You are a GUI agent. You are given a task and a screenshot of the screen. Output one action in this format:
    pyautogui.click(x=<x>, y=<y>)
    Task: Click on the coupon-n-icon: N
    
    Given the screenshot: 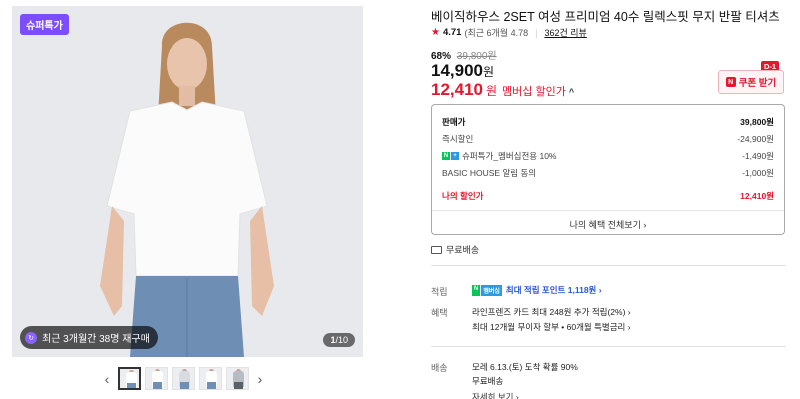 What is the action you would take?
    pyautogui.click(x=730, y=82)
    